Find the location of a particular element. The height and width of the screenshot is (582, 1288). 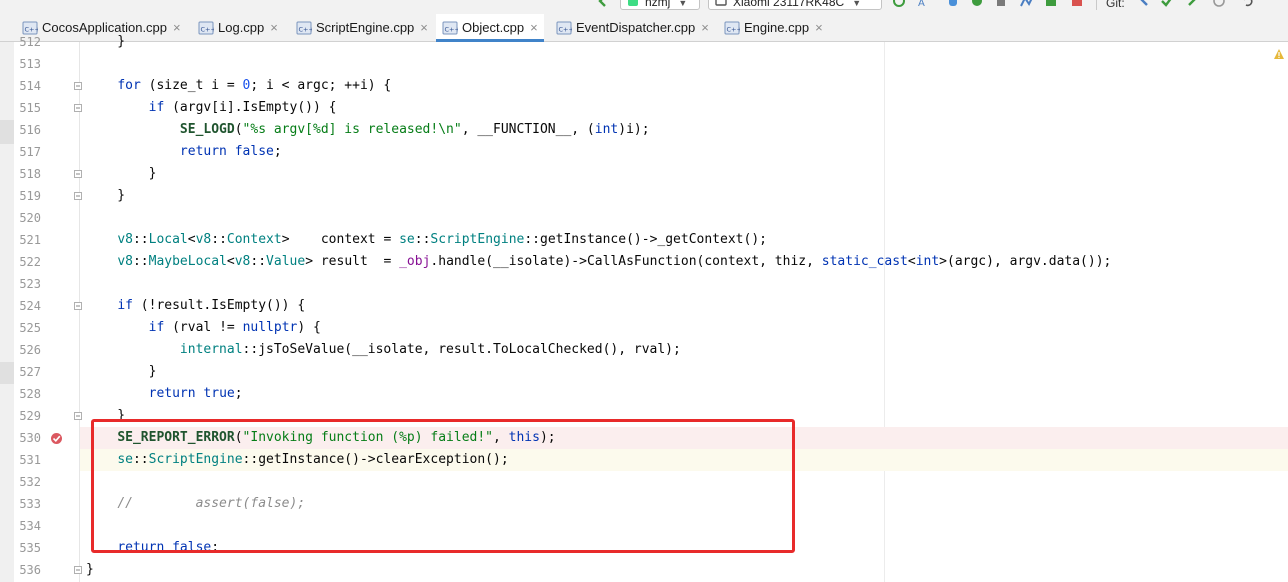

line-number: 532 is located at coordinates (27, 482).